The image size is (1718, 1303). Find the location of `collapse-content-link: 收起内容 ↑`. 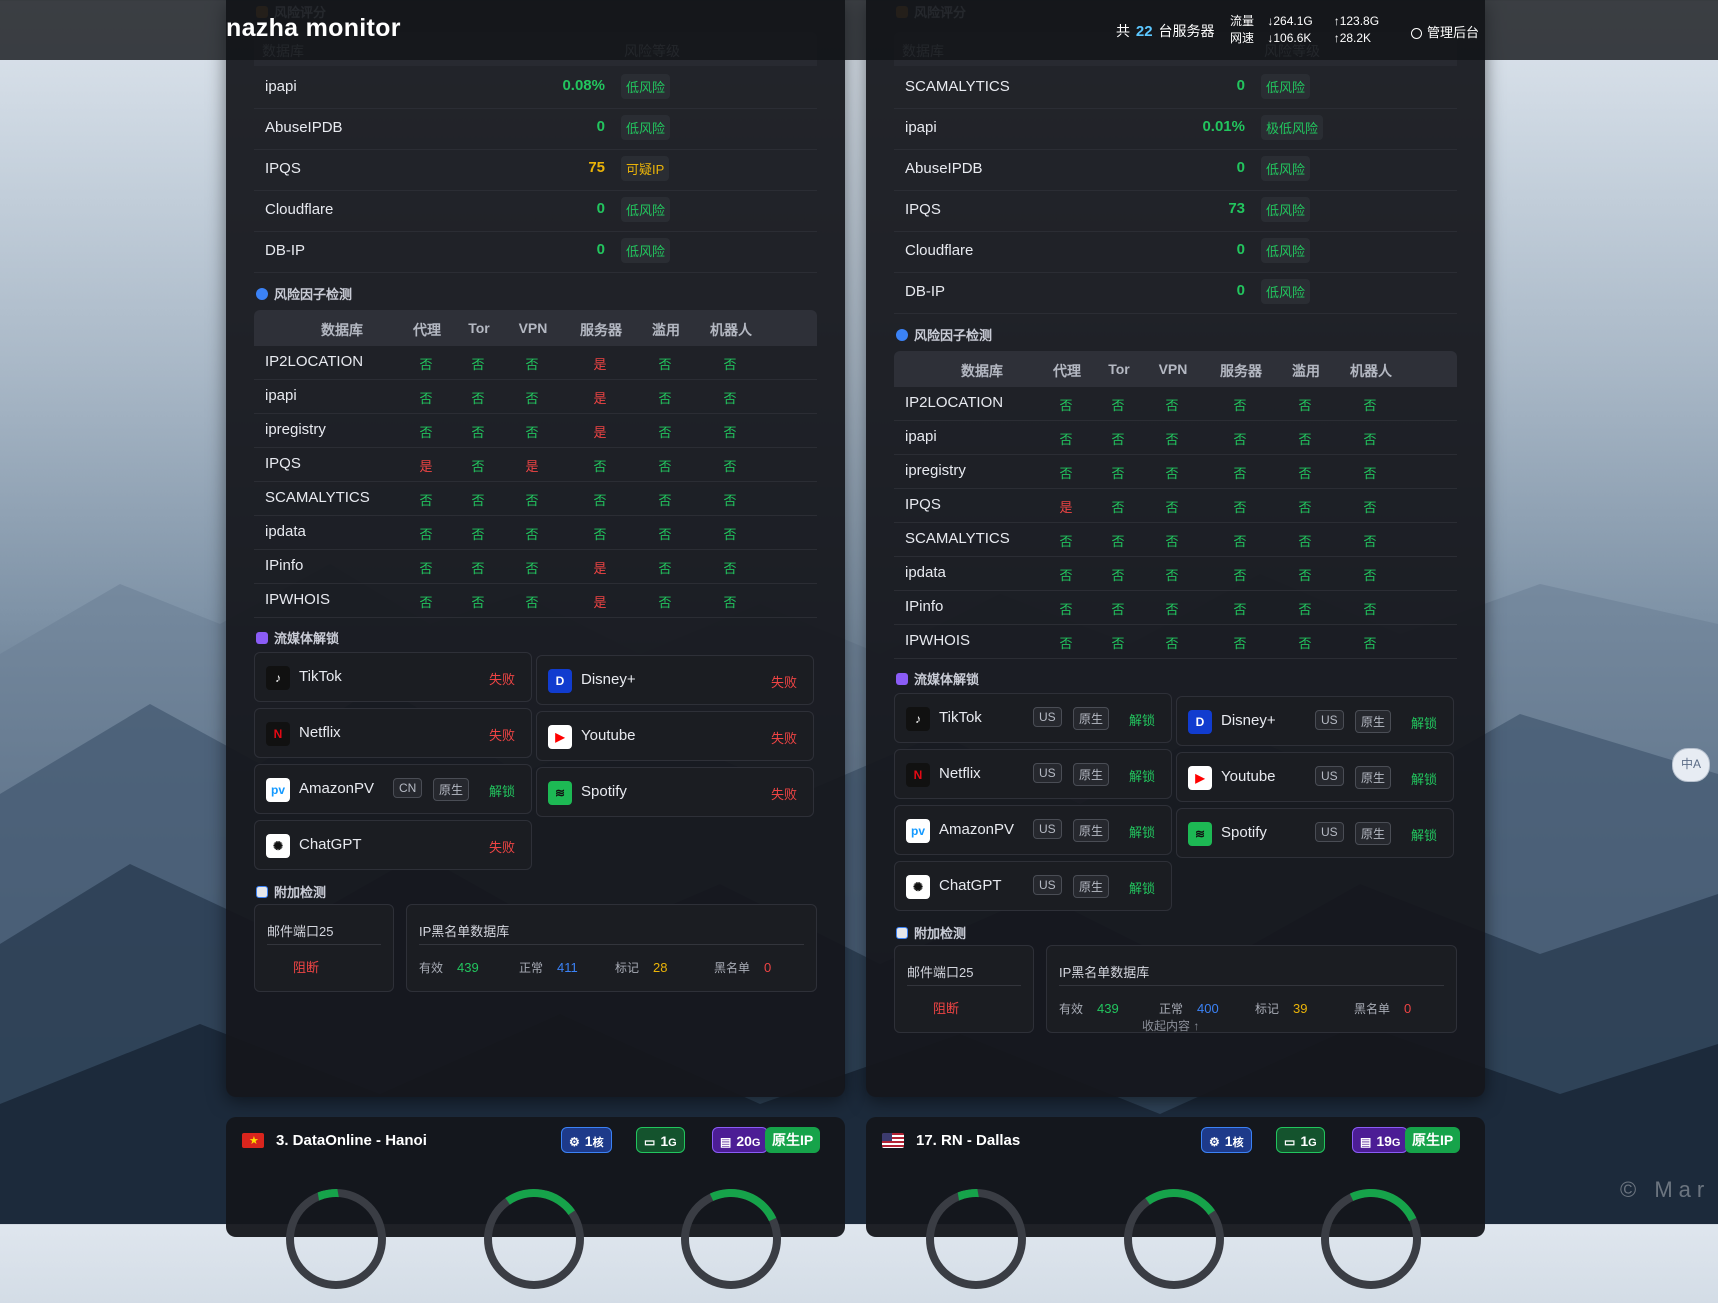

collapse-content-link: 收起内容 ↑ is located at coordinates (1170, 1025).